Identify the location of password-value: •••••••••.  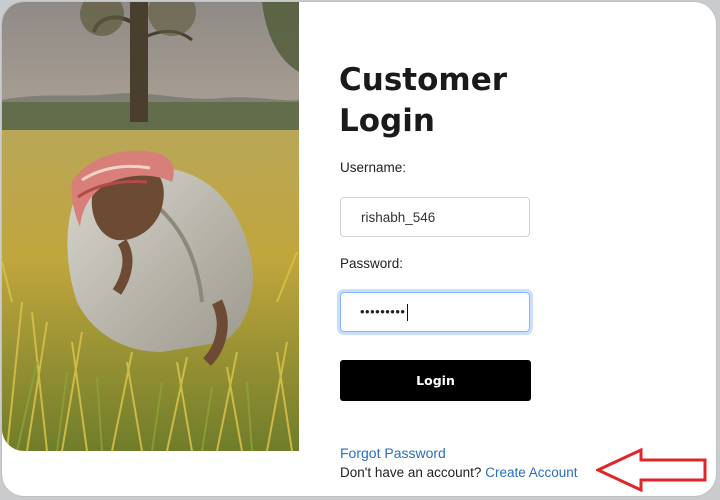
(384, 312).